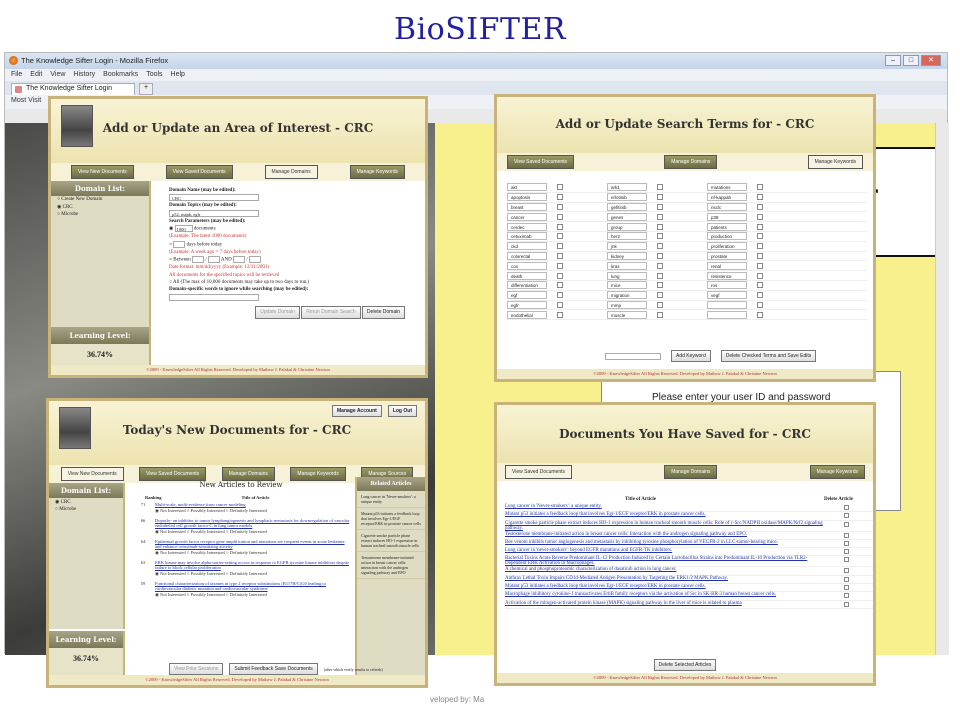  I want to click on term-field: lung, so click(627, 275).